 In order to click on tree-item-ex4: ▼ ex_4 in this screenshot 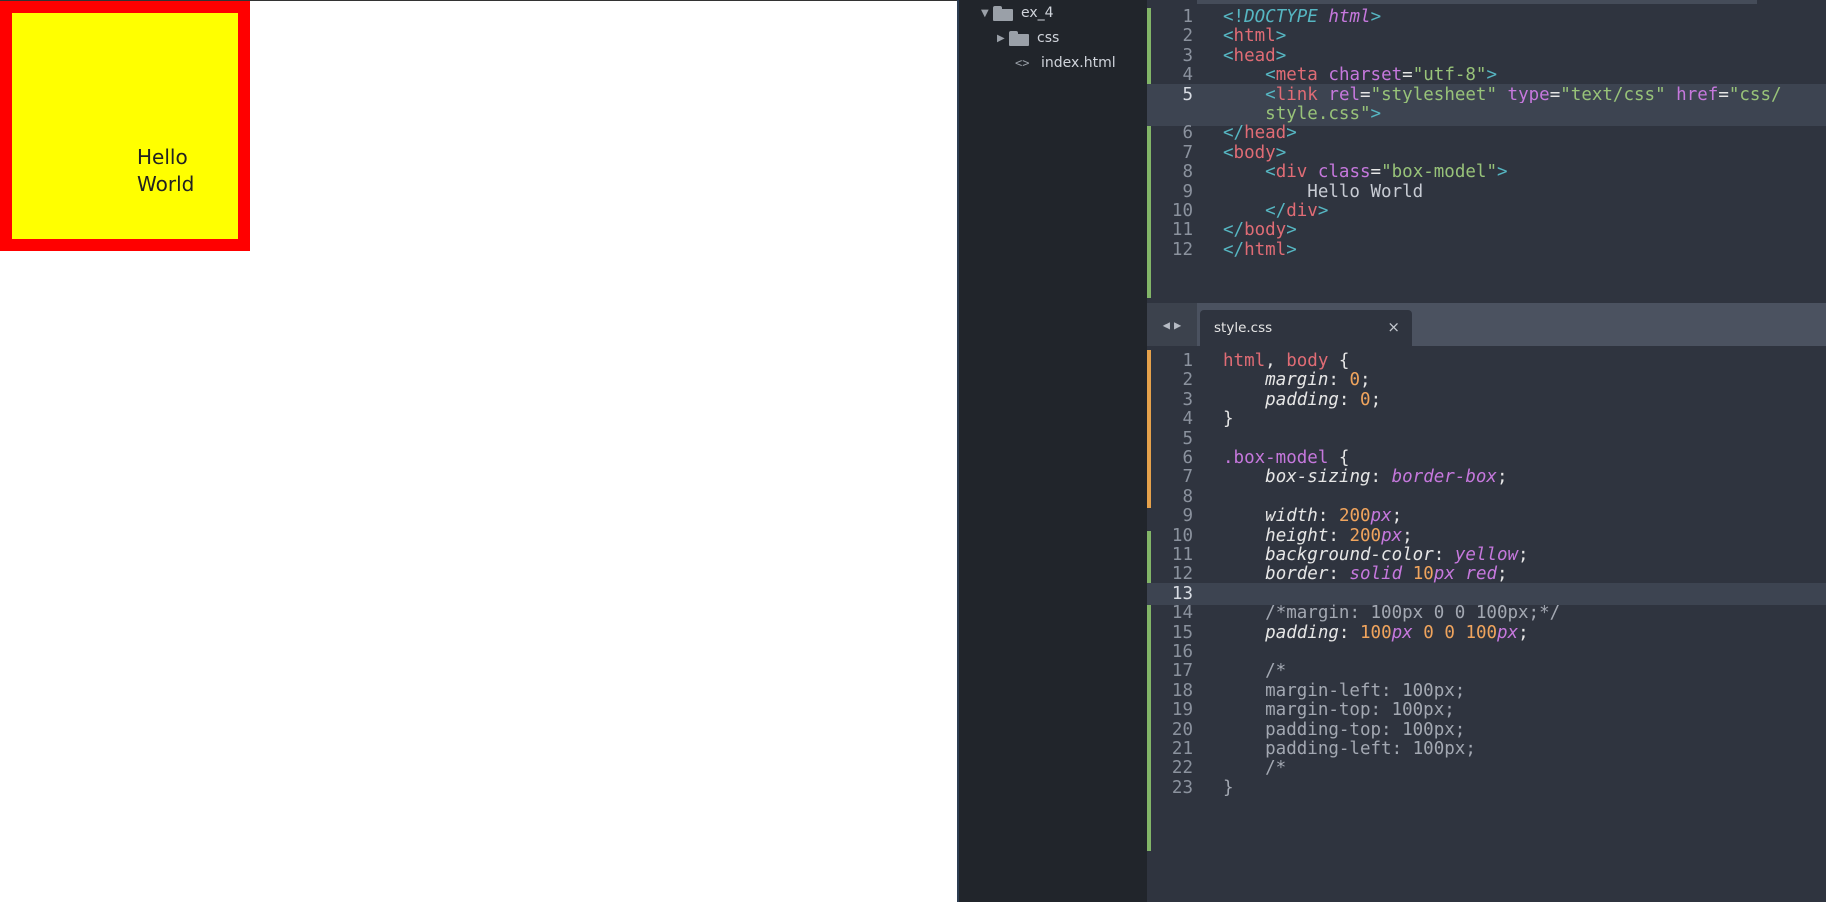, I will do `click(1017, 13)`.